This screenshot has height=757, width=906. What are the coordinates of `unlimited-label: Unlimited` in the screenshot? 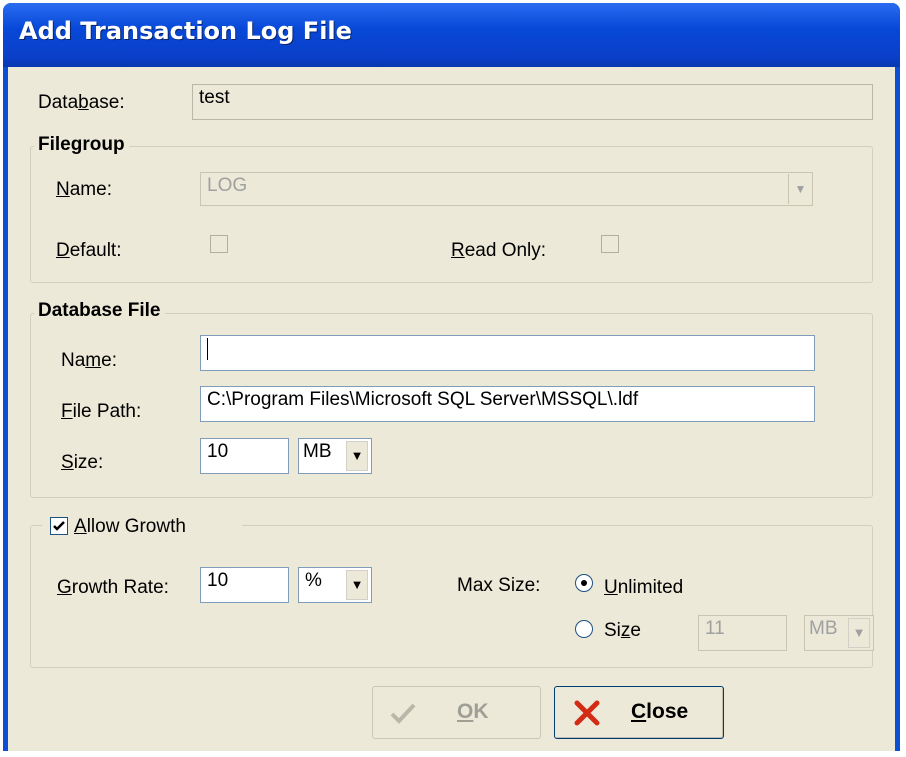 It's located at (643, 588).